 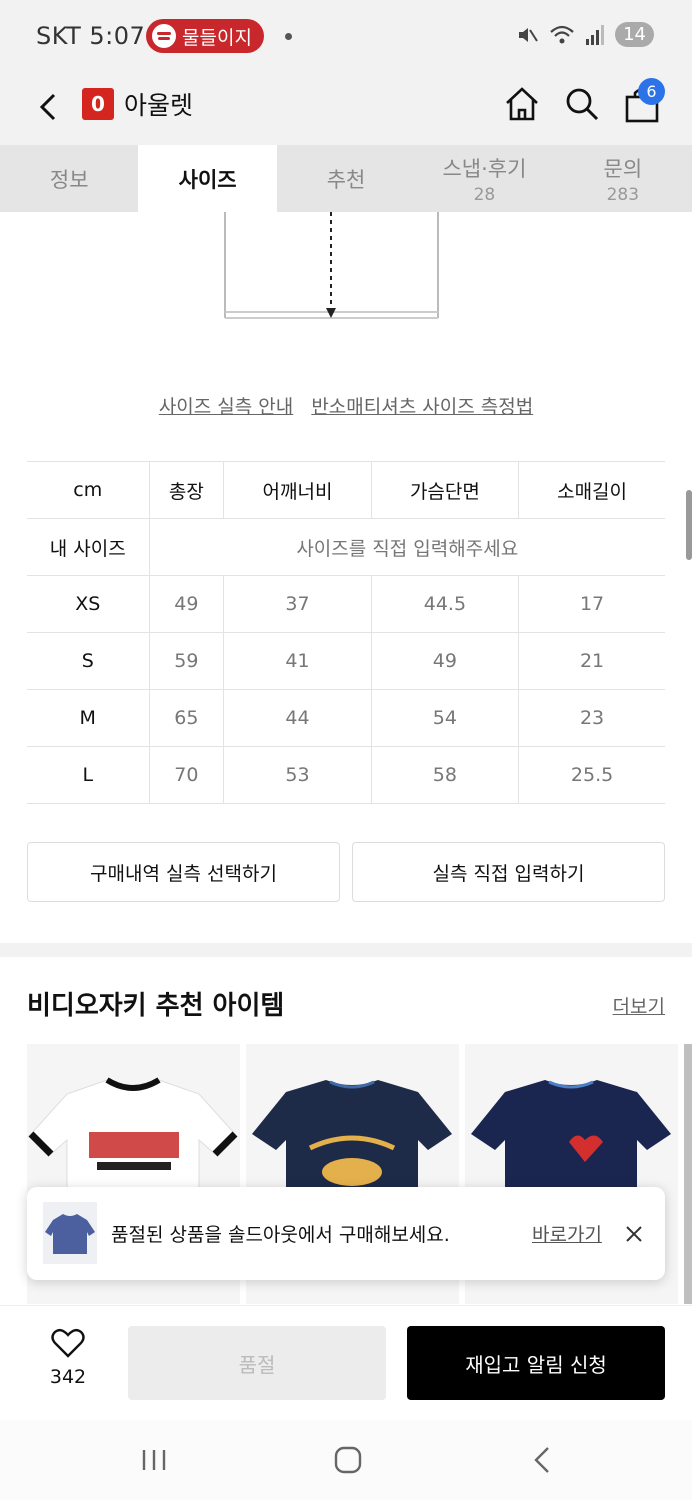 I want to click on tab-label: 문의, so click(x=623, y=168).